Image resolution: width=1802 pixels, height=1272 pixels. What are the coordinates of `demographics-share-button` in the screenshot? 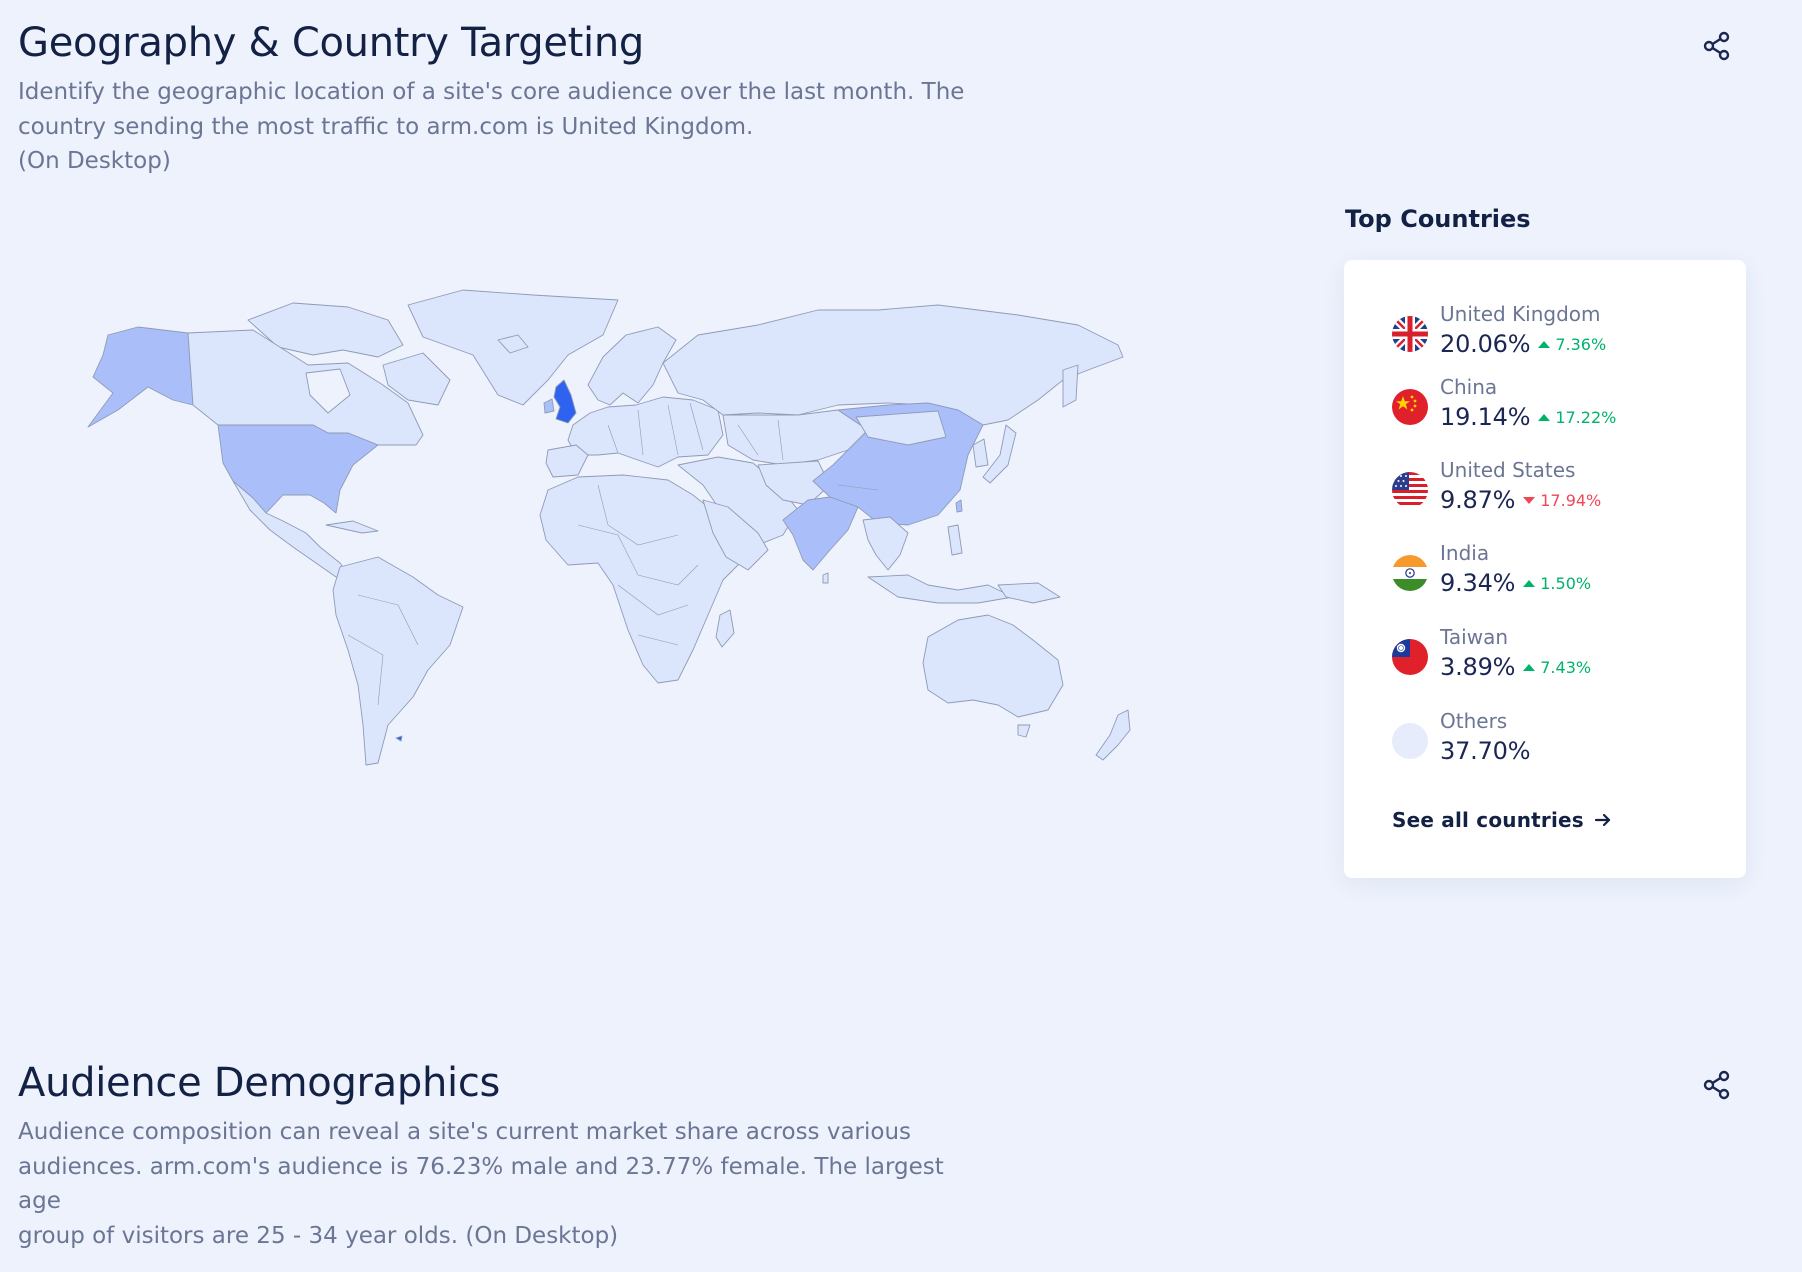 It's located at (1717, 1085).